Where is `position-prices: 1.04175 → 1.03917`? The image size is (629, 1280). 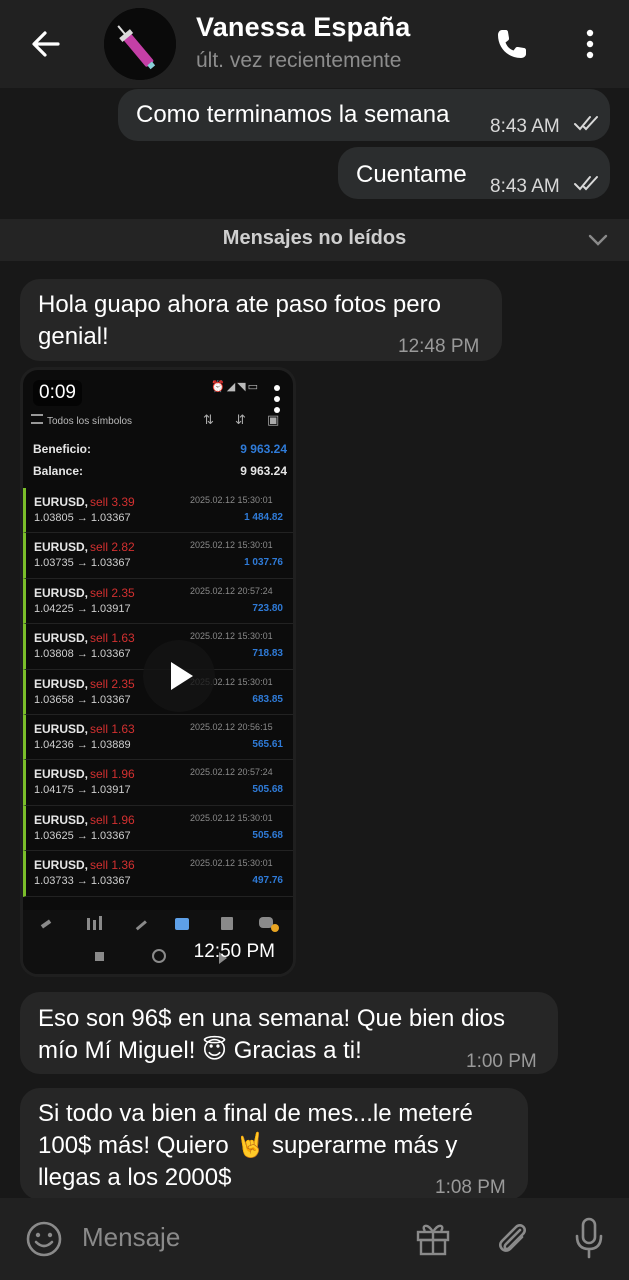
position-prices: 1.04175 → 1.03917 is located at coordinates (82, 790).